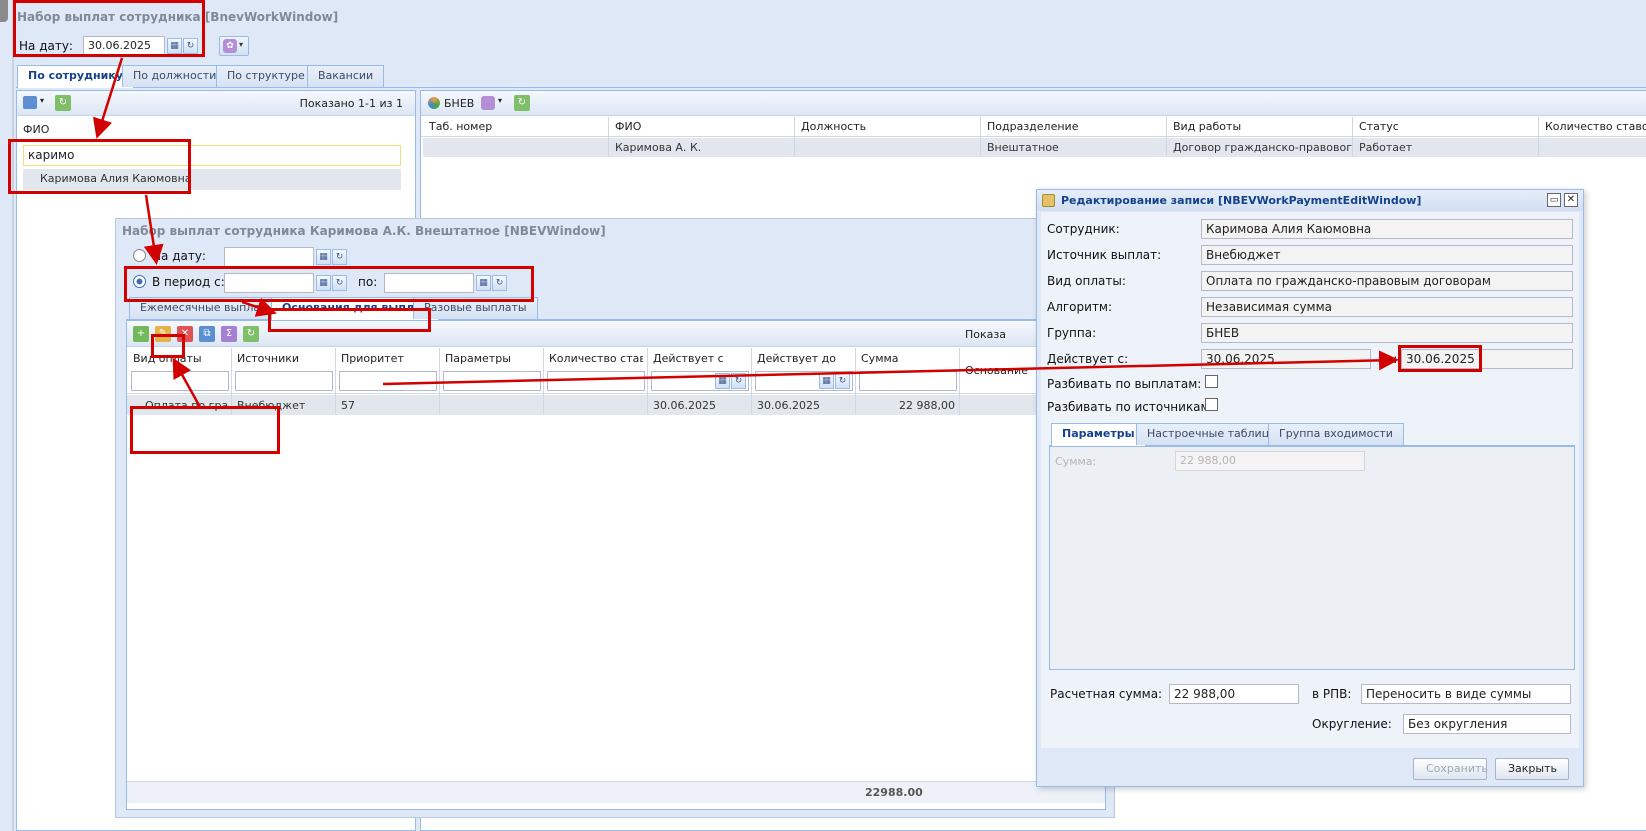  I want to click on employee-field: Каримова Алия Каюмовна, so click(1387, 229).